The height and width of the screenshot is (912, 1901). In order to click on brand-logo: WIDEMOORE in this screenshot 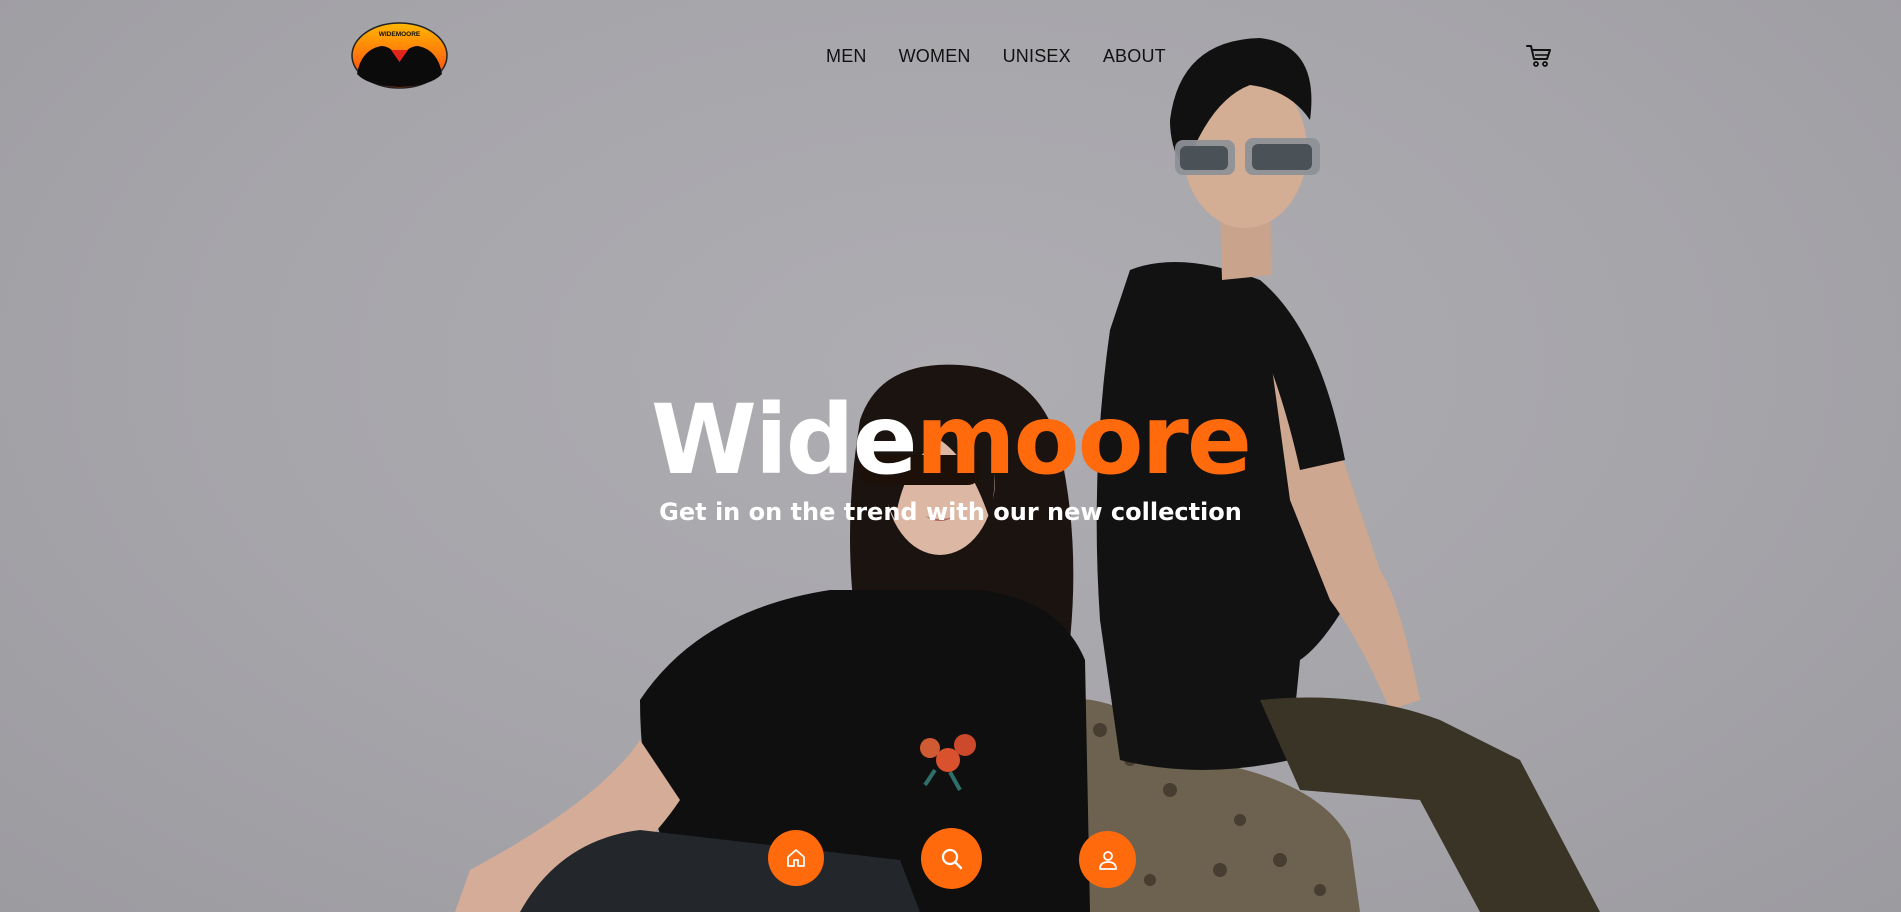, I will do `click(399, 55)`.